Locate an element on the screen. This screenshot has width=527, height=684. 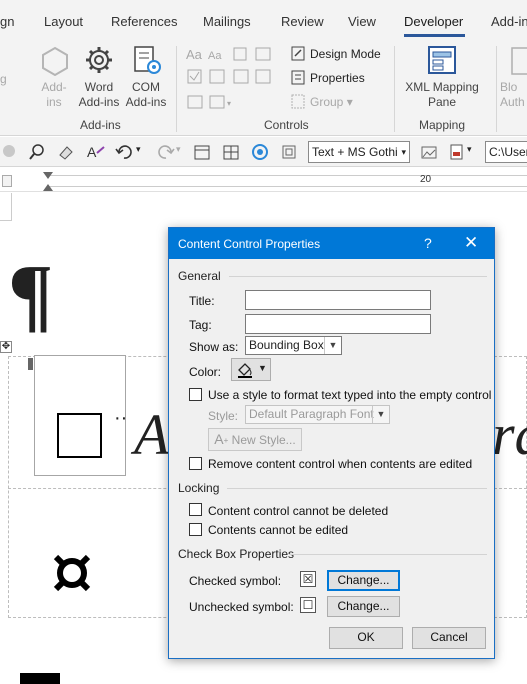
table-move-handle-icon: ✥ is located at coordinates (6, 347).